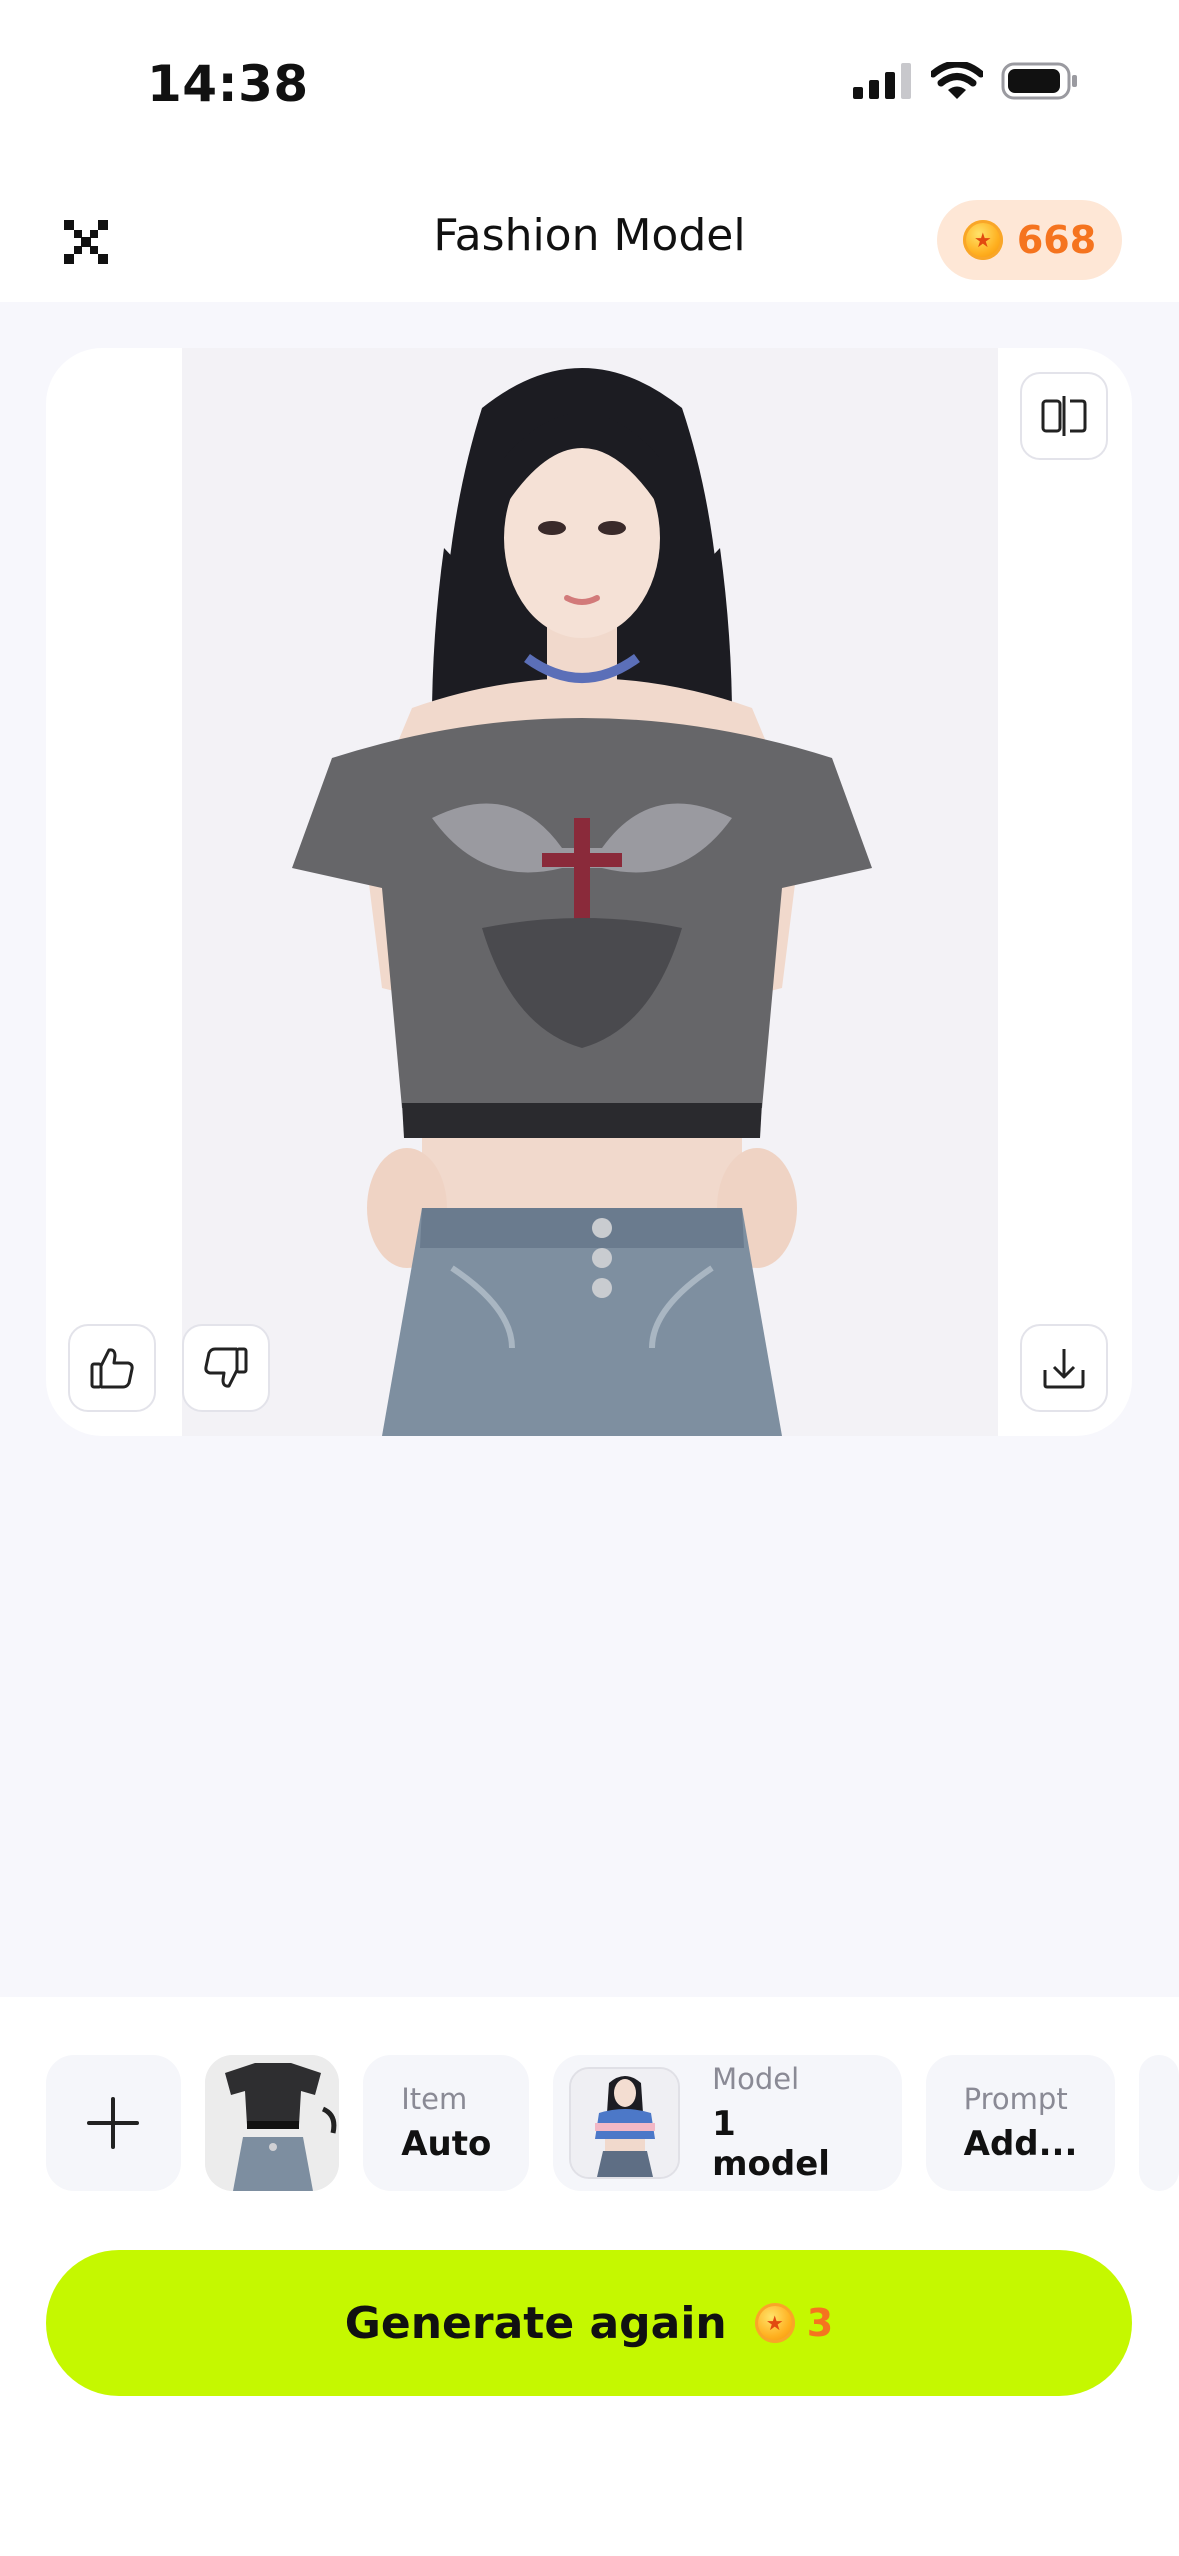 This screenshot has height=2556, width=1179. Describe the element at coordinates (589, 236) in the screenshot. I see `app-header: Fashion Model ★ 668` at that location.